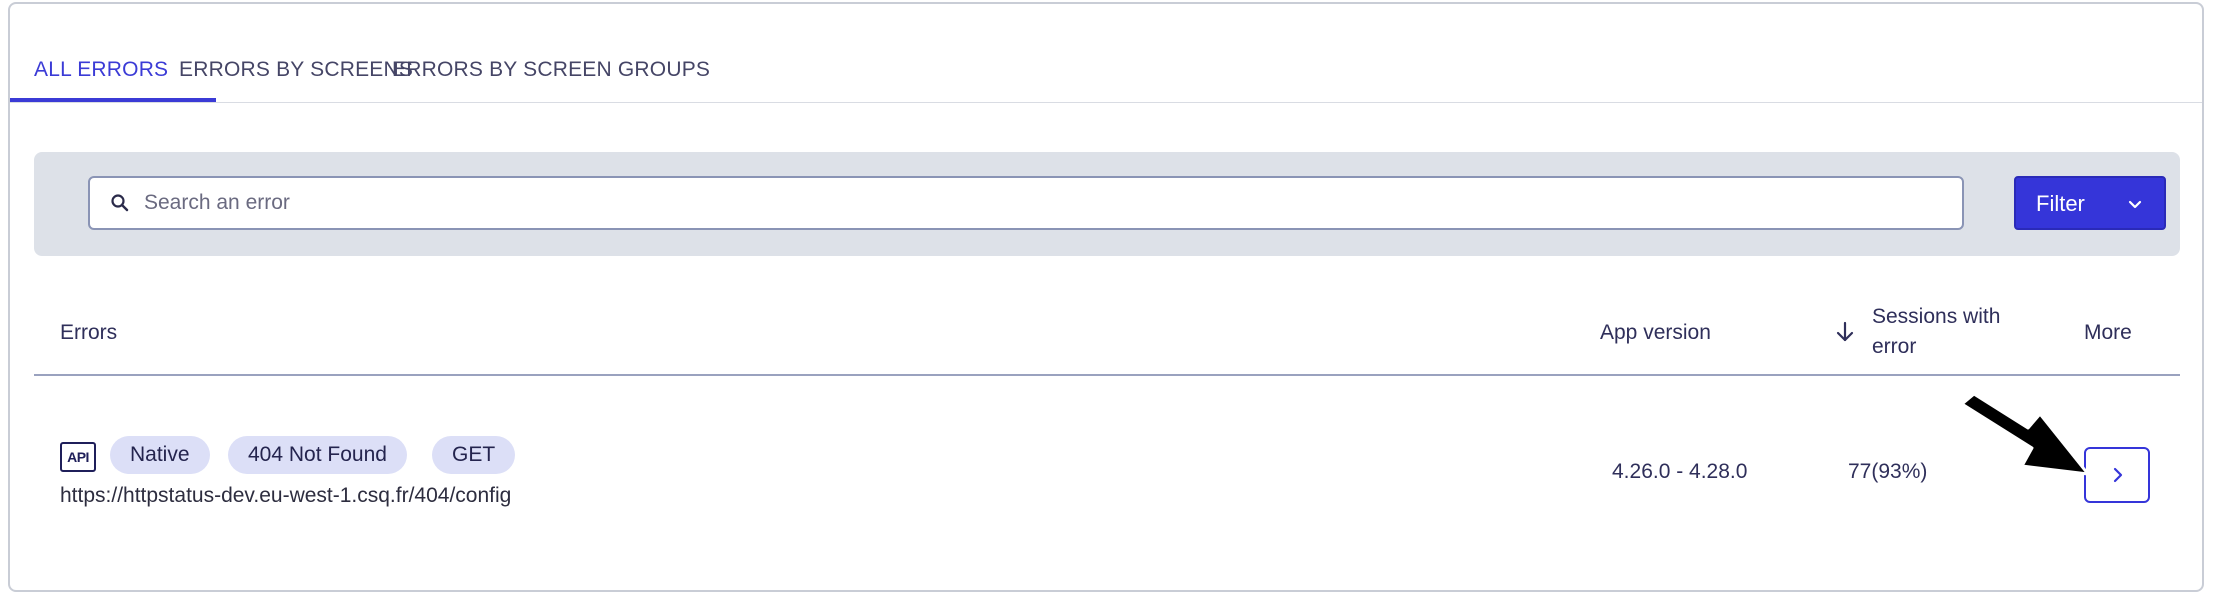 This screenshot has height=592, width=2214. What do you see at coordinates (317, 455) in the screenshot?
I see `tag-chip-status: 404 Not Found` at bounding box center [317, 455].